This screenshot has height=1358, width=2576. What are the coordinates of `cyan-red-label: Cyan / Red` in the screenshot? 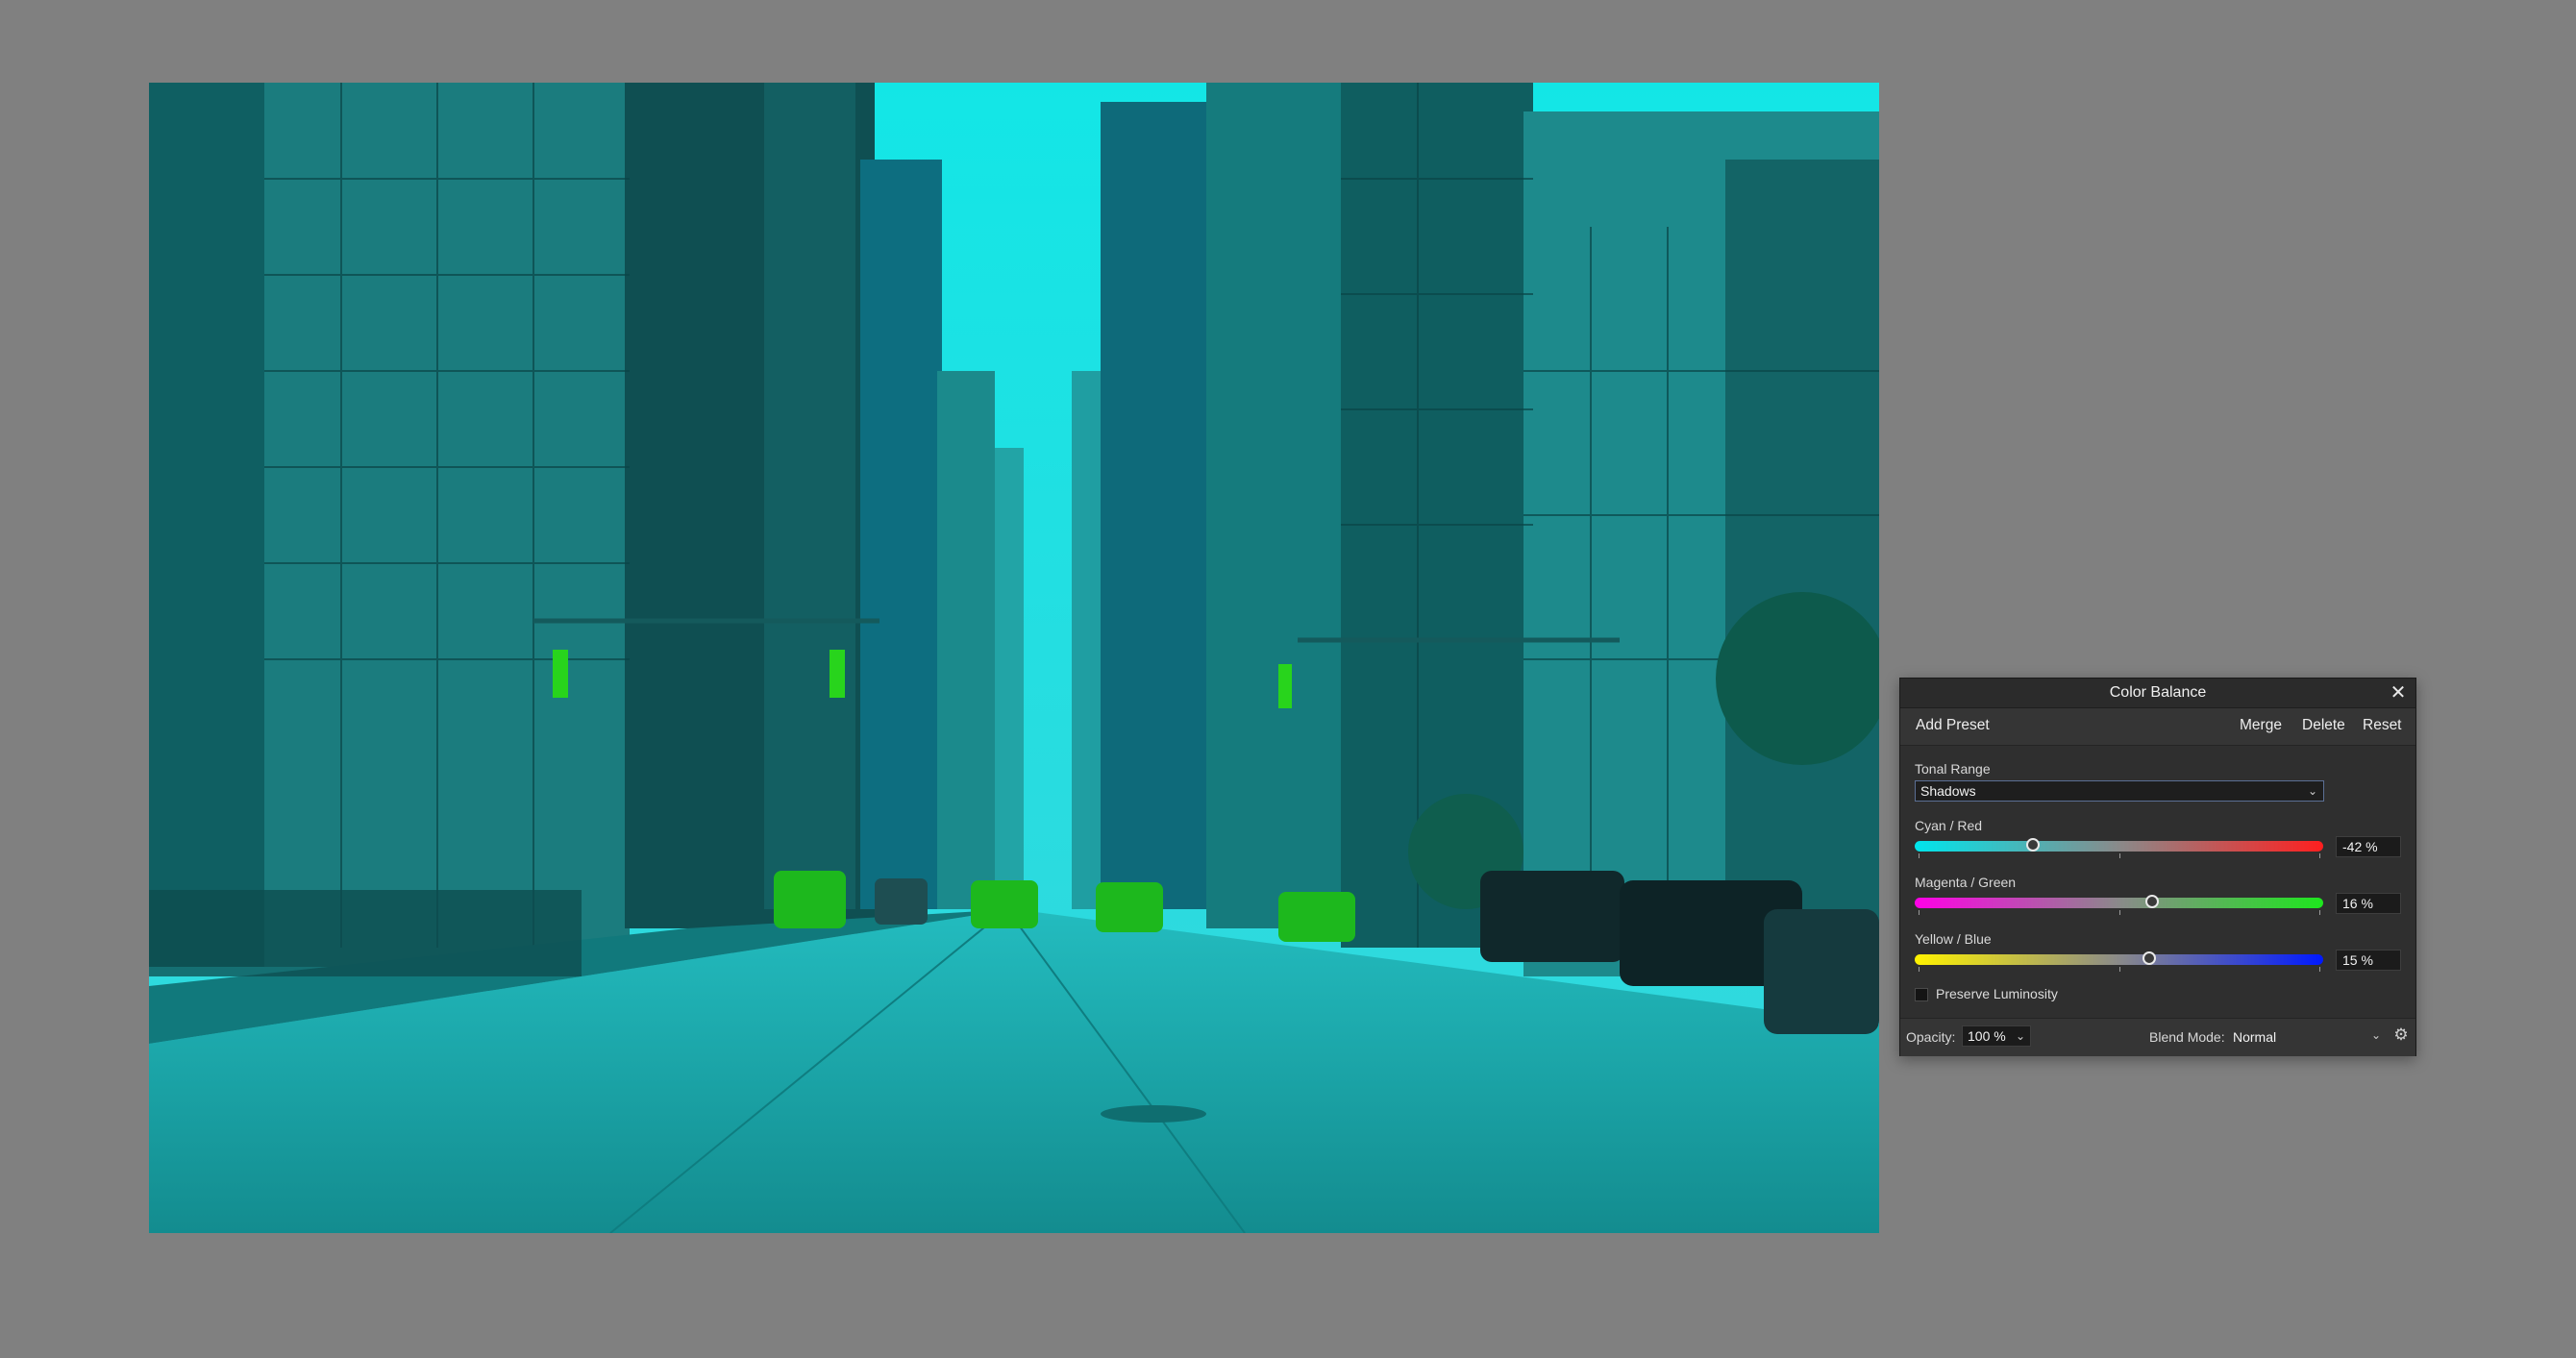 It's located at (1949, 826).